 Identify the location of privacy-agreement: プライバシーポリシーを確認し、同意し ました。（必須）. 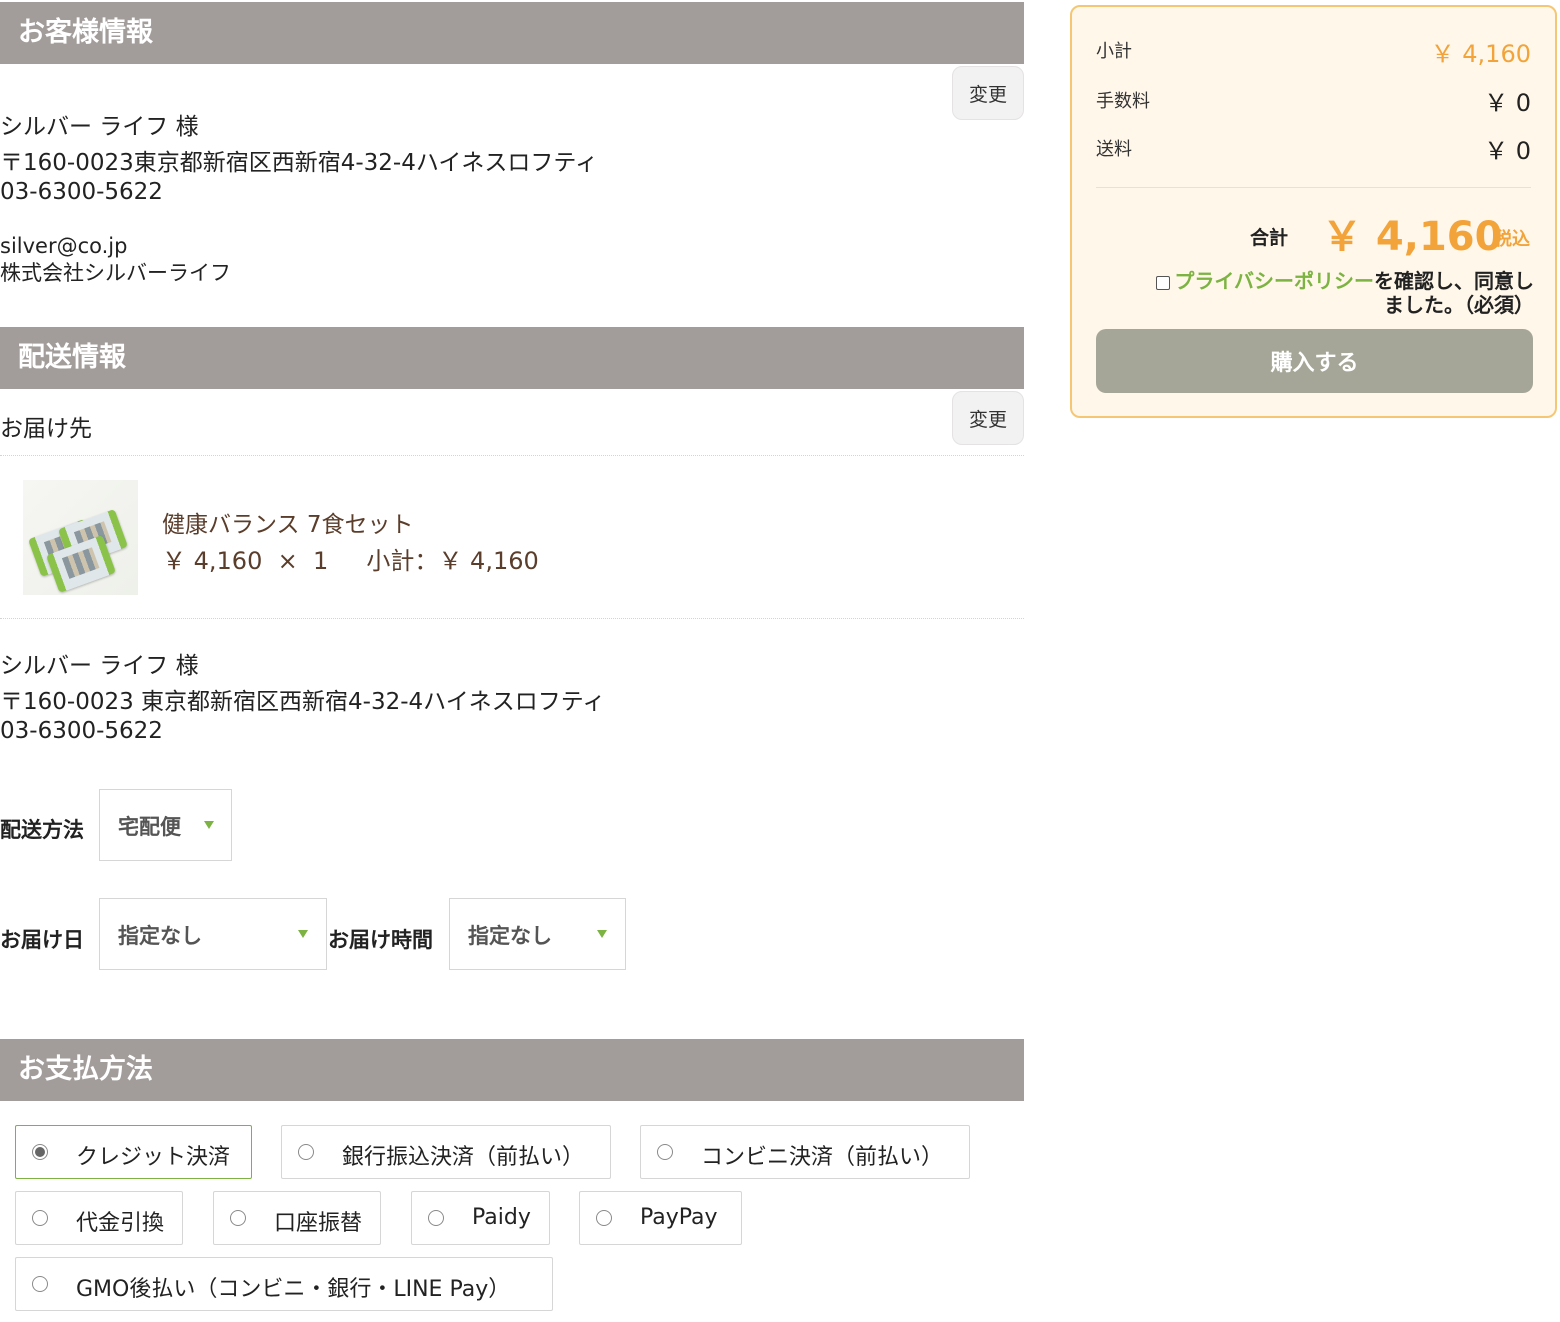
(1318, 293).